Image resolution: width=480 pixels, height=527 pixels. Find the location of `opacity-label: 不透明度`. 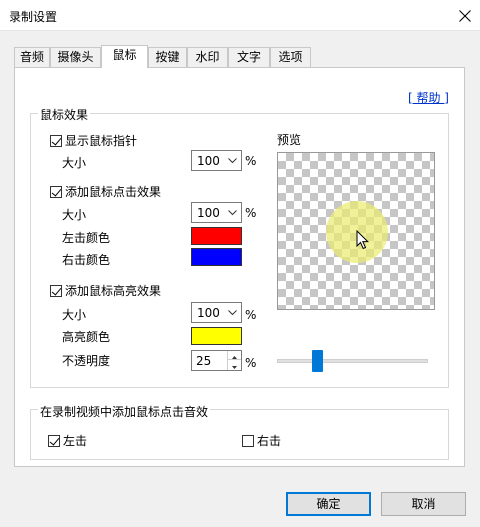

opacity-label: 不透明度 is located at coordinates (86, 361).